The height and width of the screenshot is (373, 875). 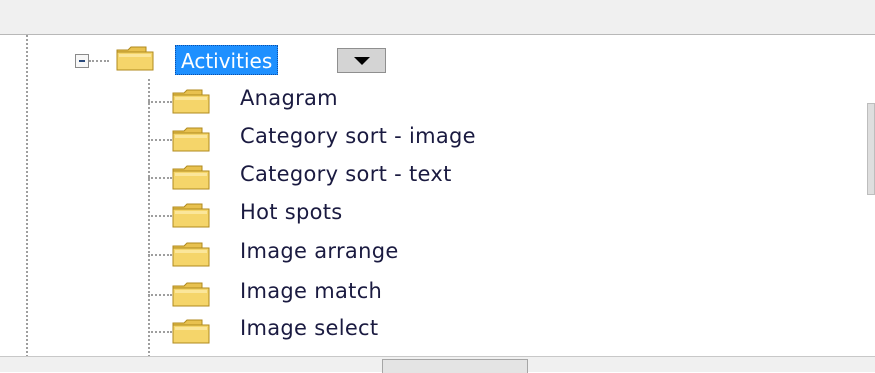 What do you see at coordinates (358, 136) in the screenshot?
I see `tree-node-label: Category sort - image` at bounding box center [358, 136].